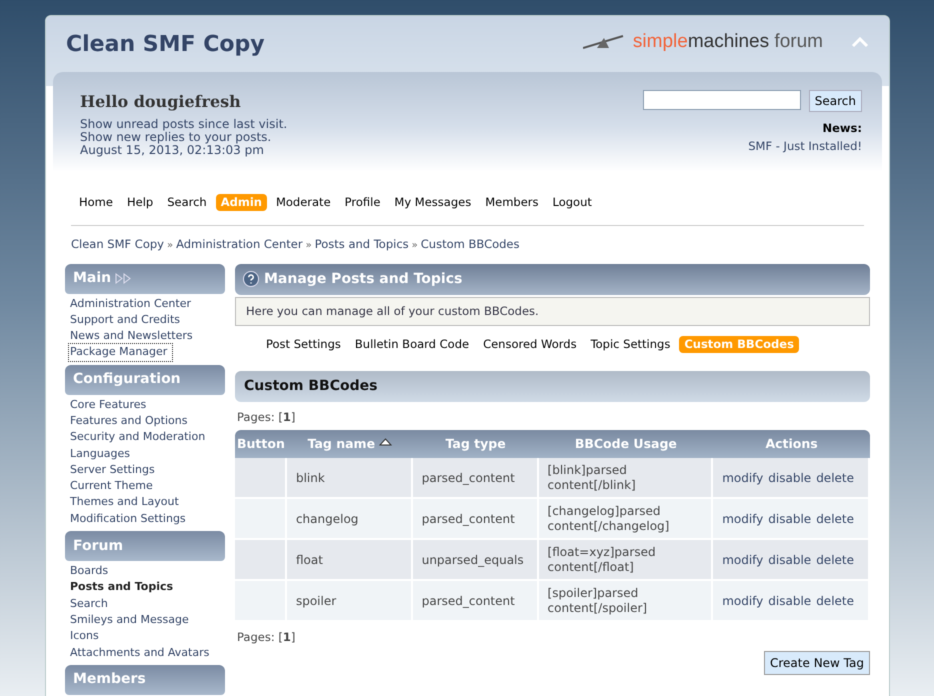 This screenshot has height=696, width=934. Describe the element at coordinates (161, 102) in the screenshot. I see `greeting: Hello dougiefresh` at that location.